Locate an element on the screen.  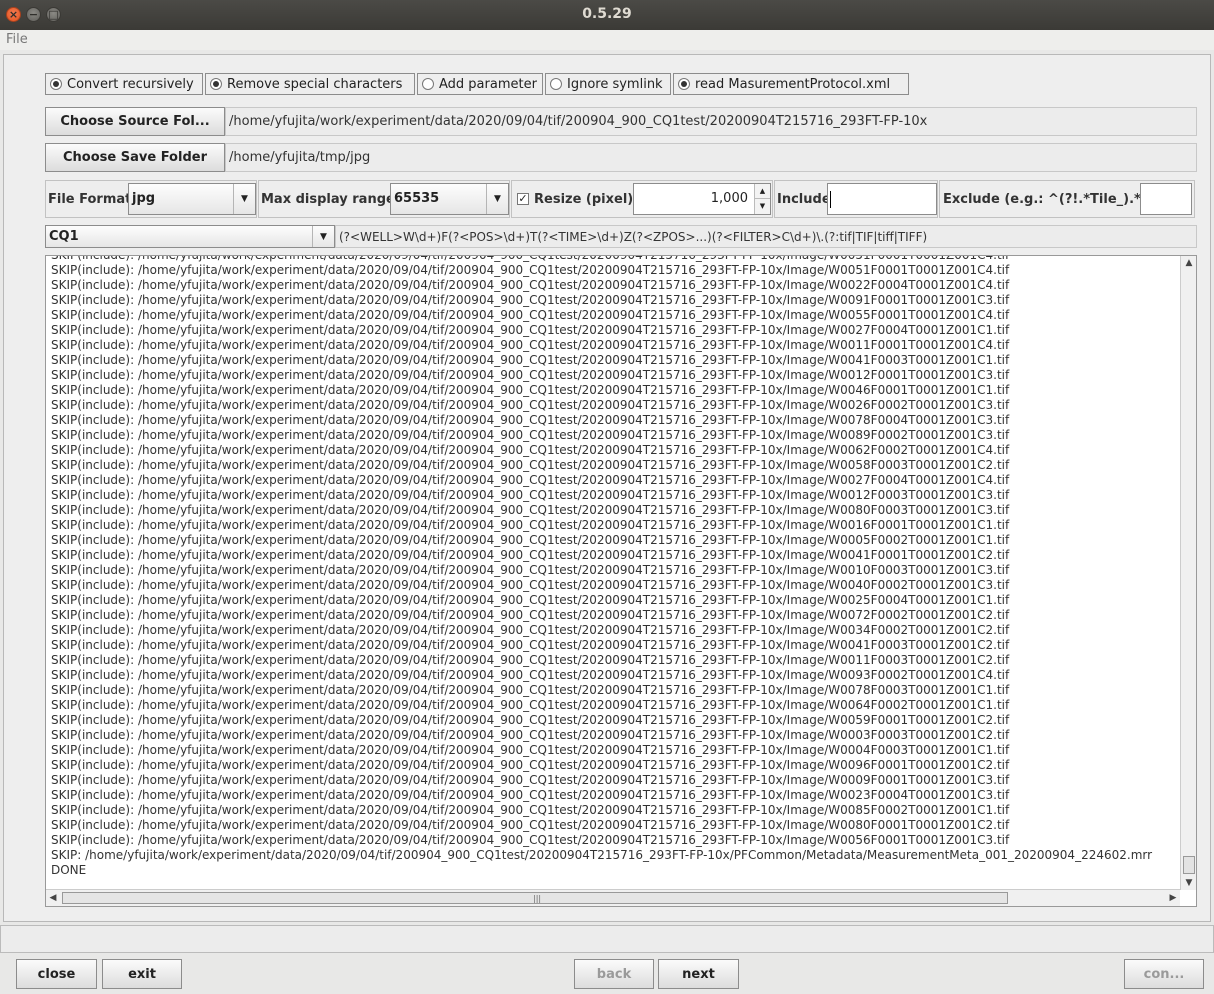
exclude-input is located at coordinates (1166, 199).